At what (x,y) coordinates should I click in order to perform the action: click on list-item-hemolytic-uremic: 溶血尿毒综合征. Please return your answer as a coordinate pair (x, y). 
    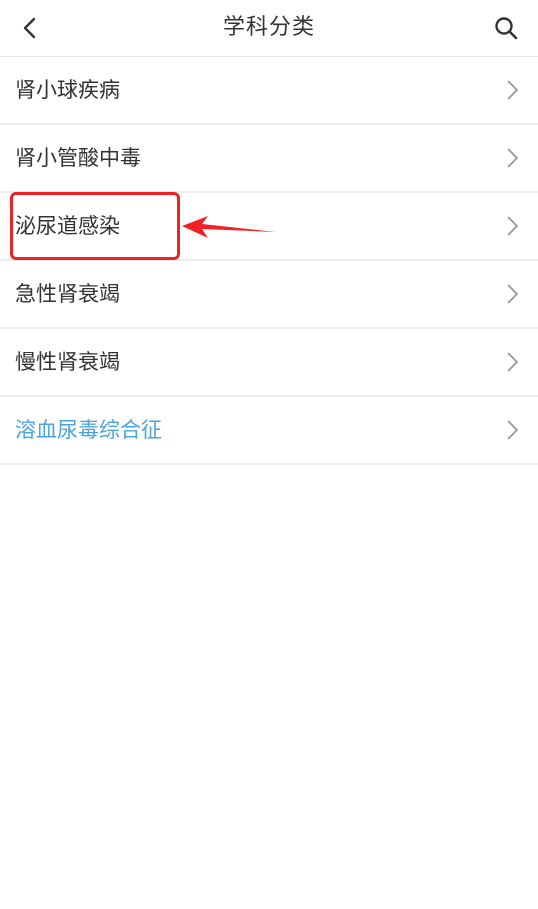
    Looking at the image, I should click on (269, 431).